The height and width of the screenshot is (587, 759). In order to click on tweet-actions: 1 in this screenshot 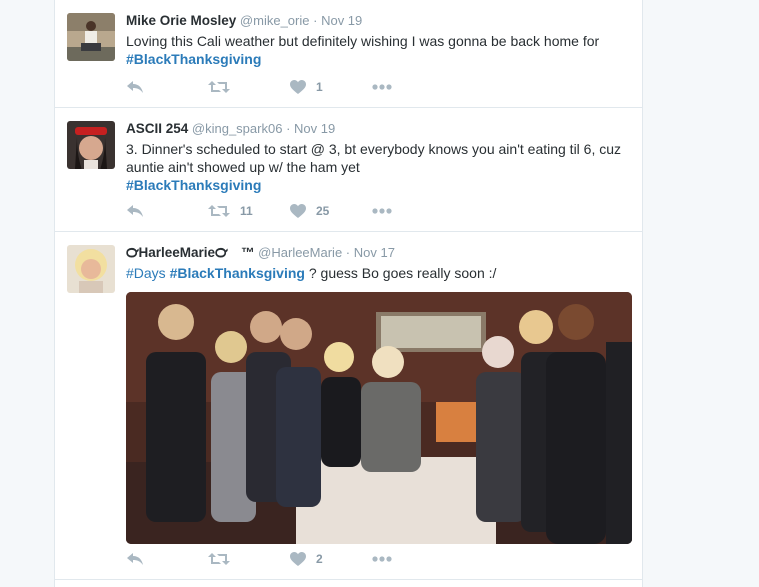, I will do `click(290, 87)`.